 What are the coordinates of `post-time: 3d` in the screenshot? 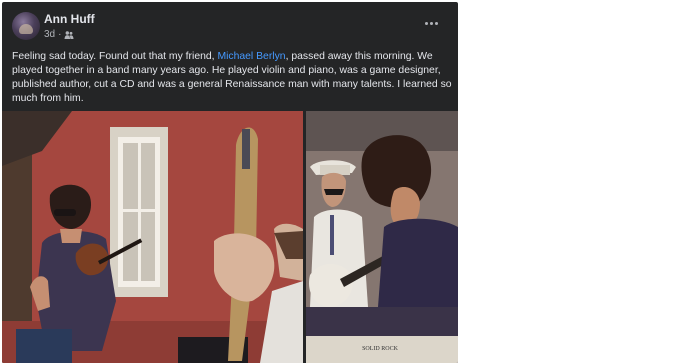 It's located at (49, 35).